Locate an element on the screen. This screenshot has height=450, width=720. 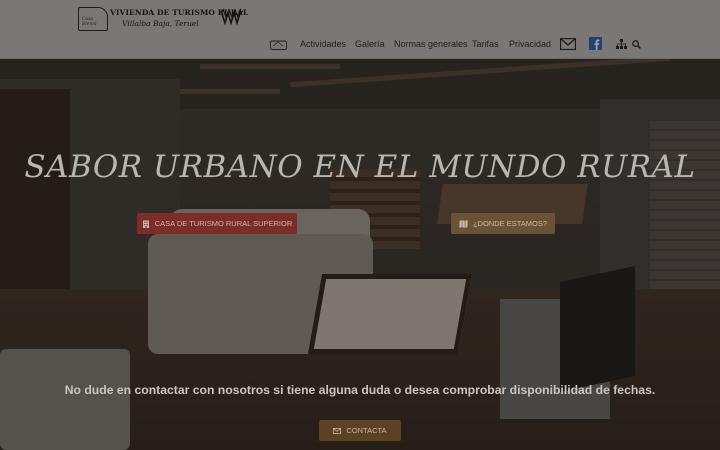
envelope-icon is located at coordinates (337, 430).